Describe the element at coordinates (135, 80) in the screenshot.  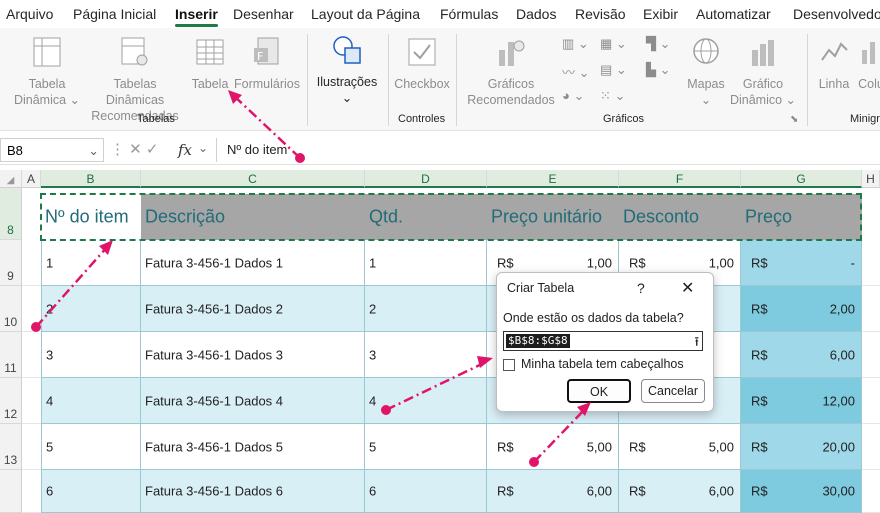
I see `tabelas-recomendadas-button: Tabelas Dinâmicas Recomendadas` at that location.